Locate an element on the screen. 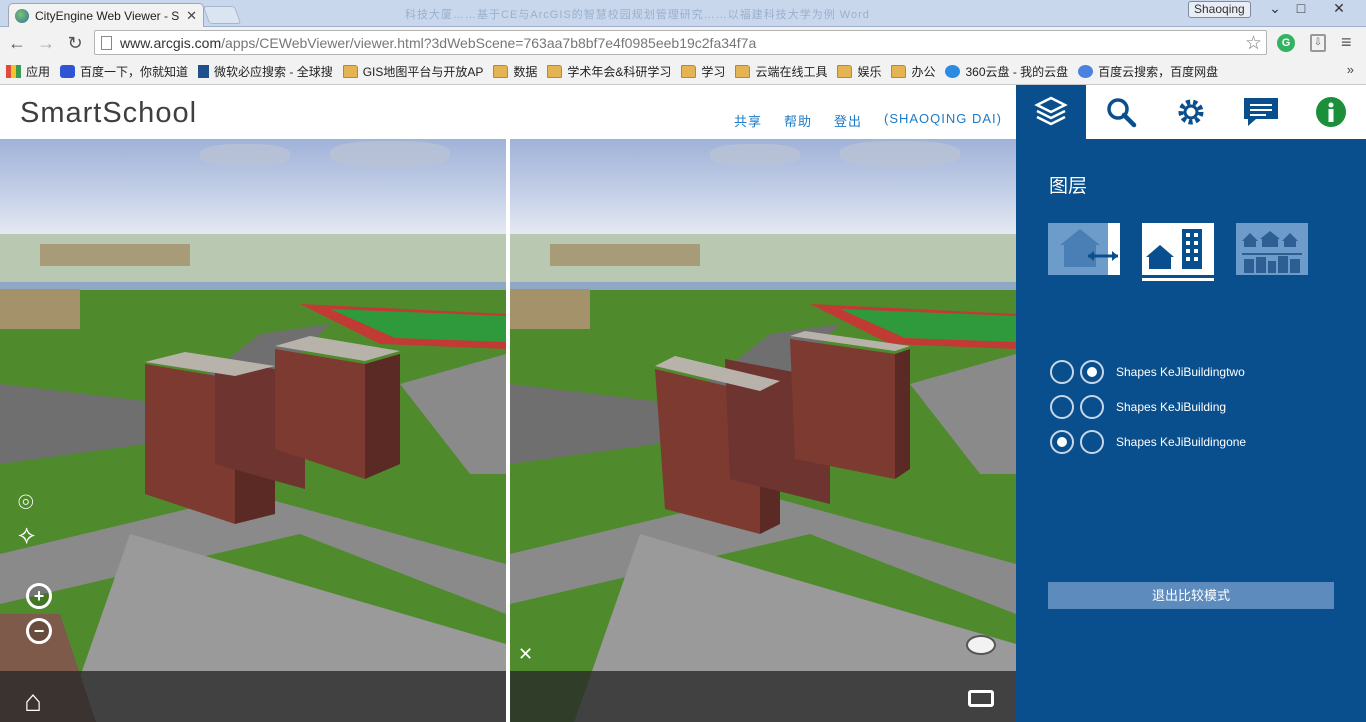 The image size is (1366, 722). zoom-in-button: + is located at coordinates (39, 596).